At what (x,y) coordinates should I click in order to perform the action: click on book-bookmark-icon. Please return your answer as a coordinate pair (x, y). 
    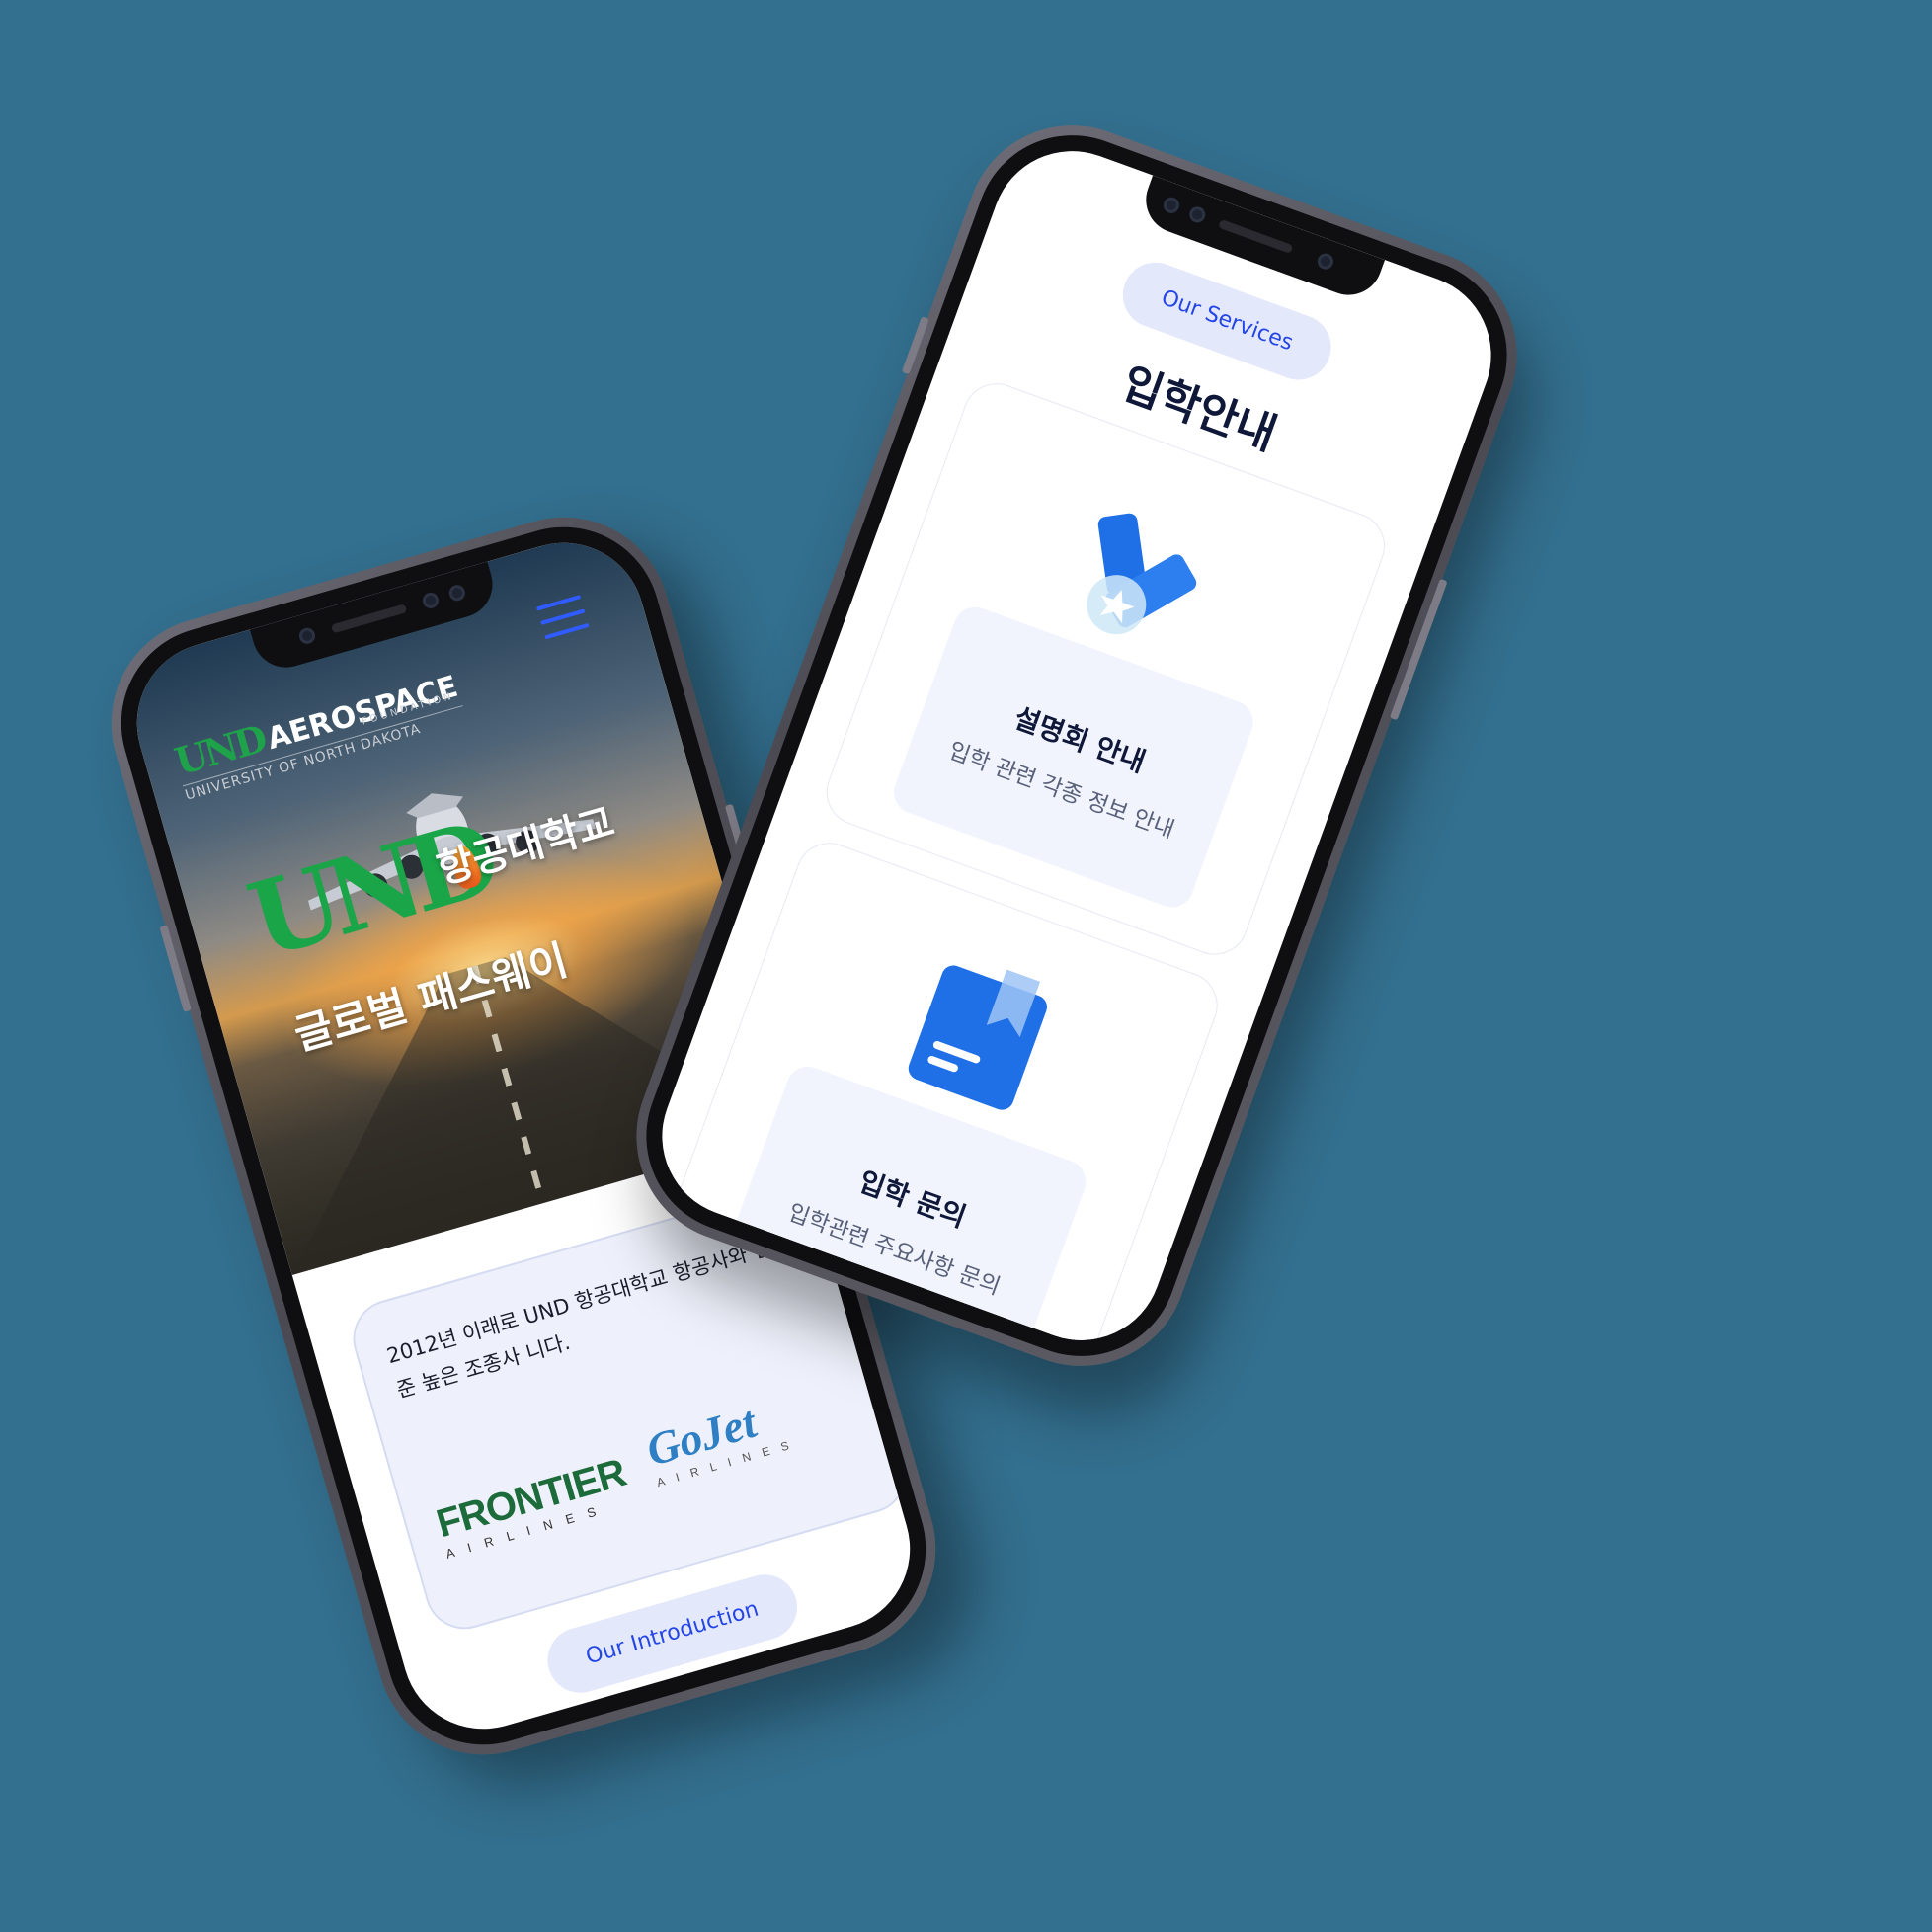
    Looking at the image, I should click on (977, 1037).